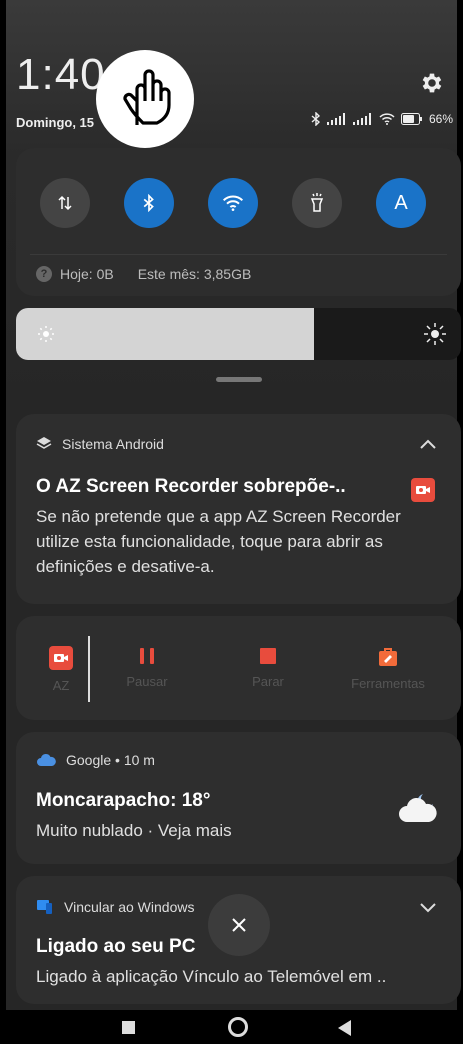 Image resolution: width=463 pixels, height=1044 pixels. Describe the element at coordinates (191, 486) in the screenshot. I see `notification-title: O AZ Screen Recorder sobrepõe-..` at that location.